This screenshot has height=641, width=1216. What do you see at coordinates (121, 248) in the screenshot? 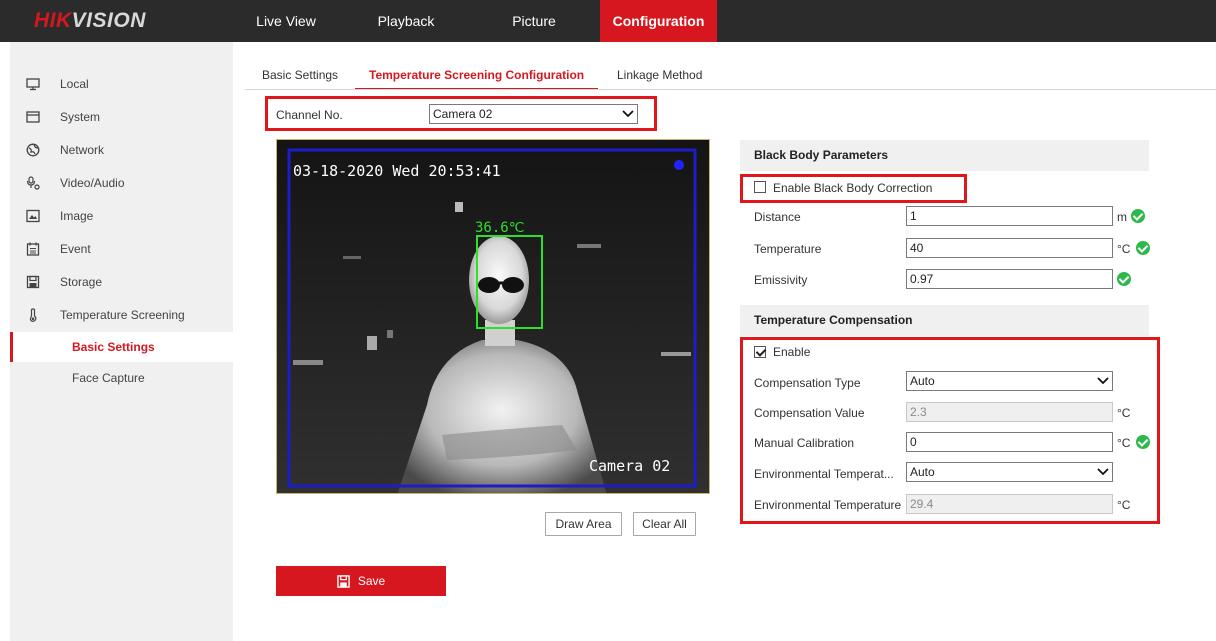
I see `sidebar-item-event: Event` at bounding box center [121, 248].